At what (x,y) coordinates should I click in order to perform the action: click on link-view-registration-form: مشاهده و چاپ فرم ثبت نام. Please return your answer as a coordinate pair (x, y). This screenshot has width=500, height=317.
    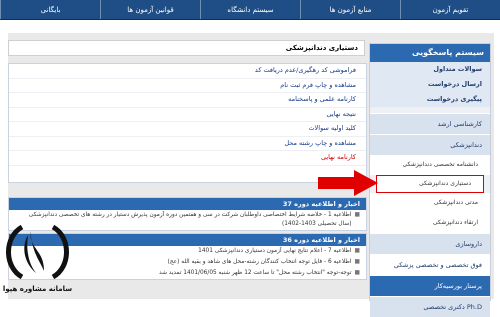
    Looking at the image, I should click on (187, 86).